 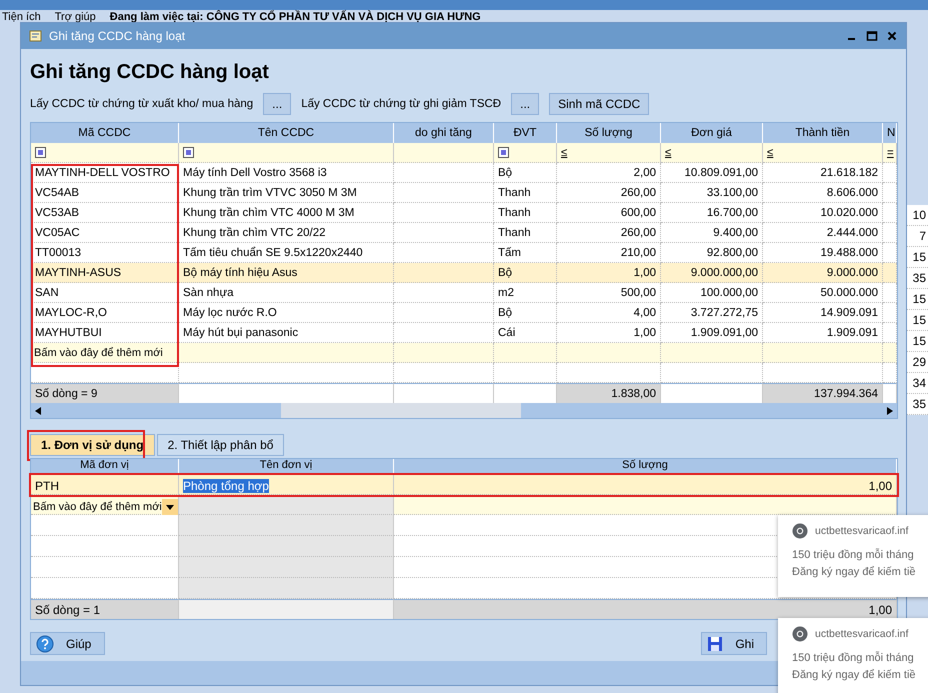 I want to click on summary-cell: 1,00, so click(x=645, y=609).